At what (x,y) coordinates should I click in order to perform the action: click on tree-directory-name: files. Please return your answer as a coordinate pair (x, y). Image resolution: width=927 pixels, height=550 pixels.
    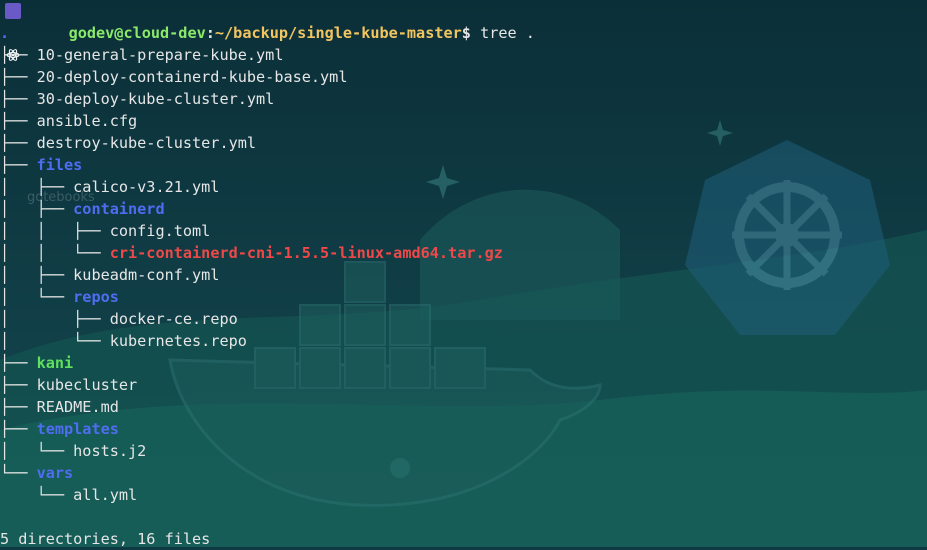
    Looking at the image, I should click on (59, 165).